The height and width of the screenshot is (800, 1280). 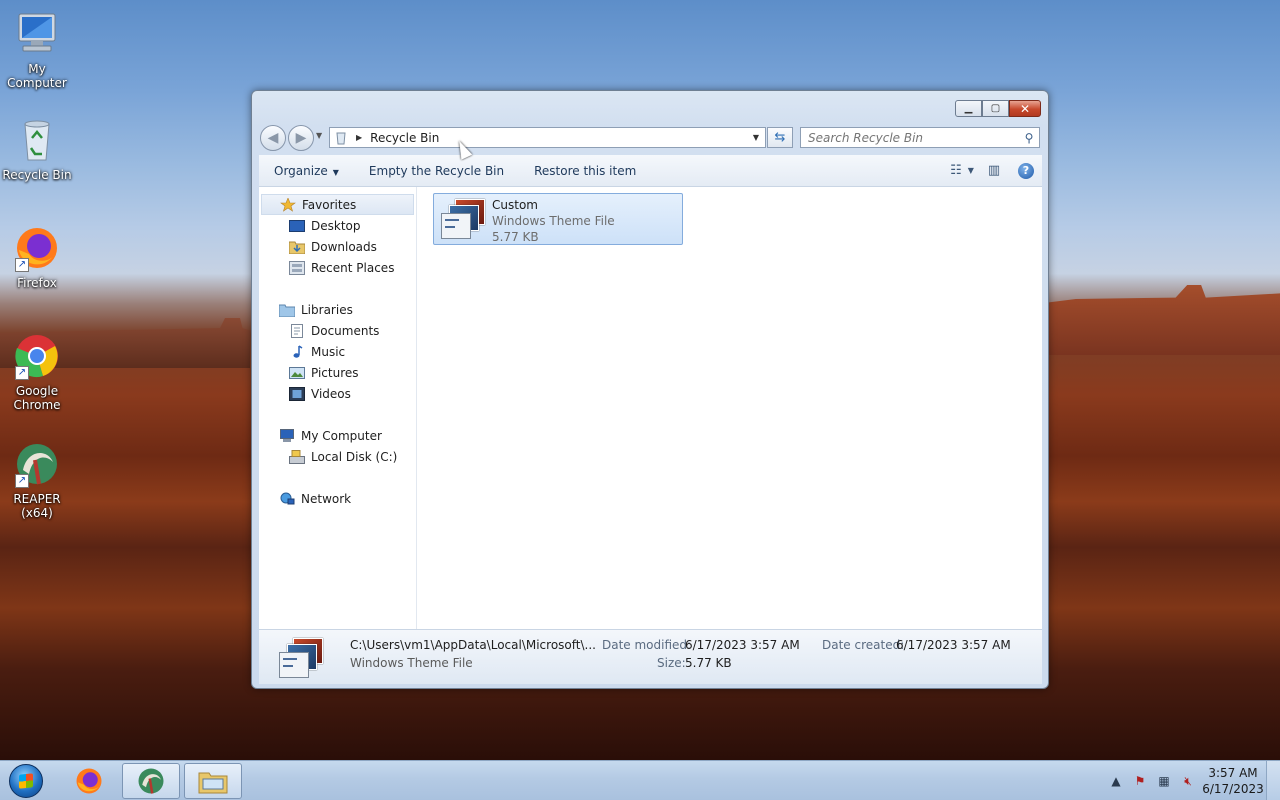 What do you see at coordinates (962, 171) in the screenshot?
I see `change-view-button: ☷ ▼` at bounding box center [962, 171].